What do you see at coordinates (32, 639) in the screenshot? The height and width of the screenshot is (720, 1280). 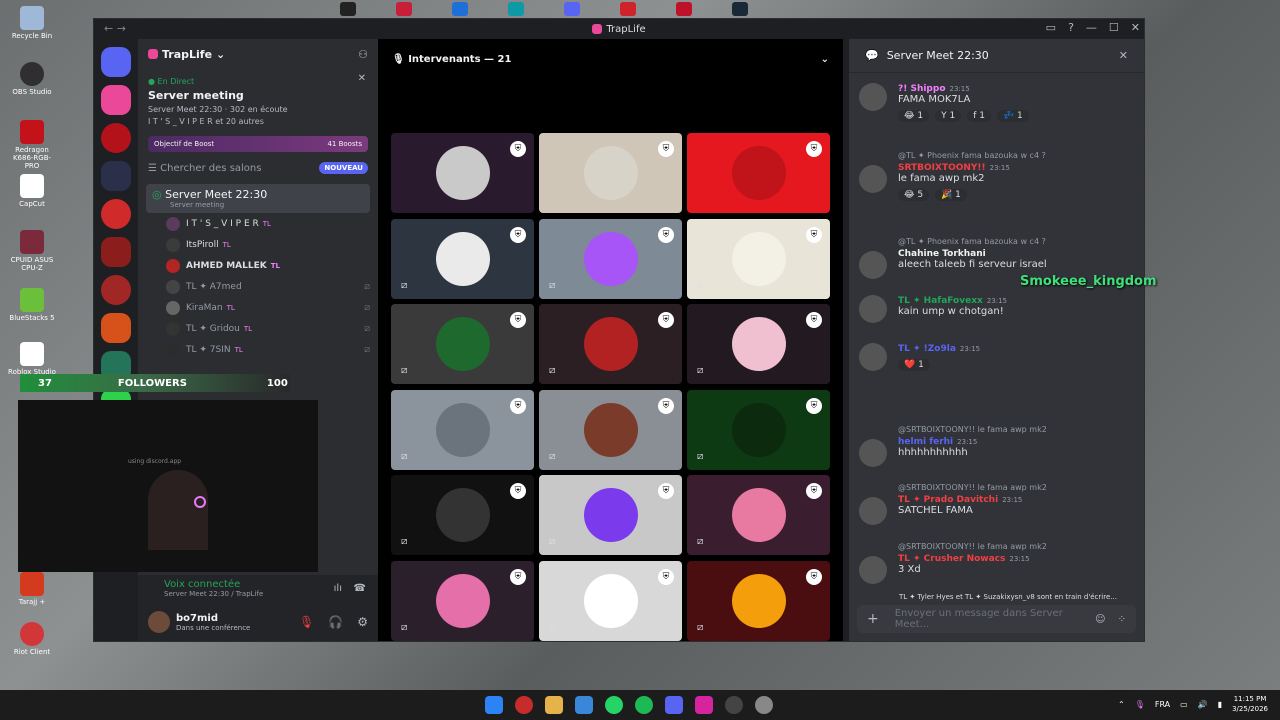 I see `desktop-icon-riot: Riot Client` at bounding box center [32, 639].